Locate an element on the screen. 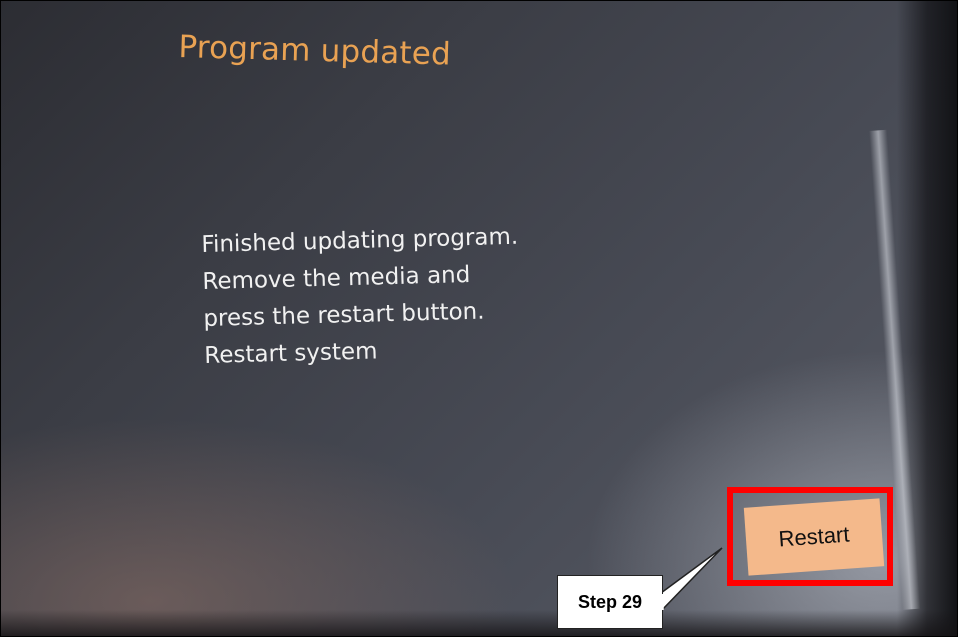 The width and height of the screenshot is (958, 637). display-bottom-edge is located at coordinates (479, 623).